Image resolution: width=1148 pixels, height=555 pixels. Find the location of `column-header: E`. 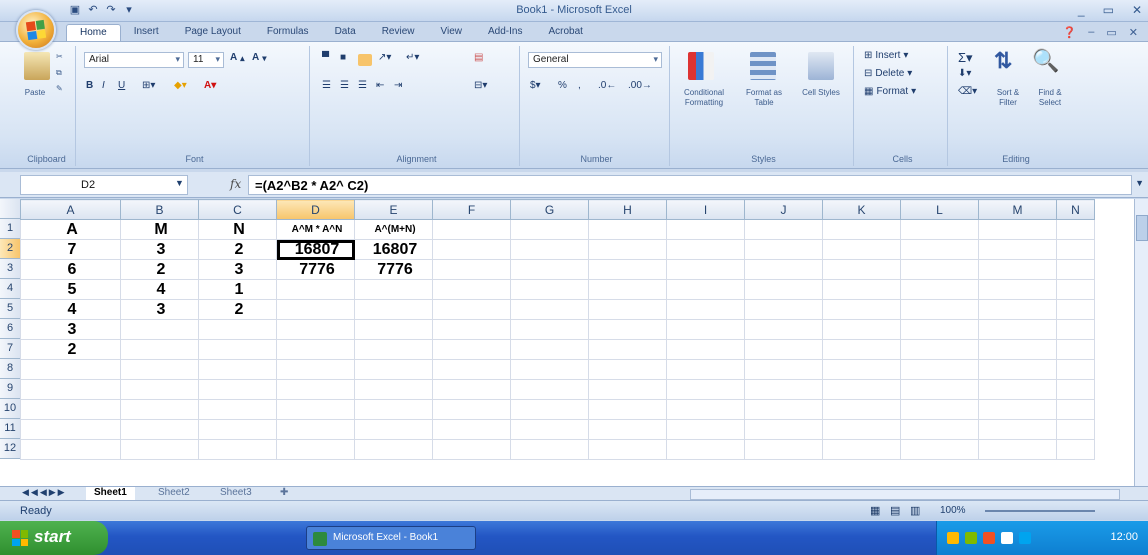

column-header: E is located at coordinates (393, 209).